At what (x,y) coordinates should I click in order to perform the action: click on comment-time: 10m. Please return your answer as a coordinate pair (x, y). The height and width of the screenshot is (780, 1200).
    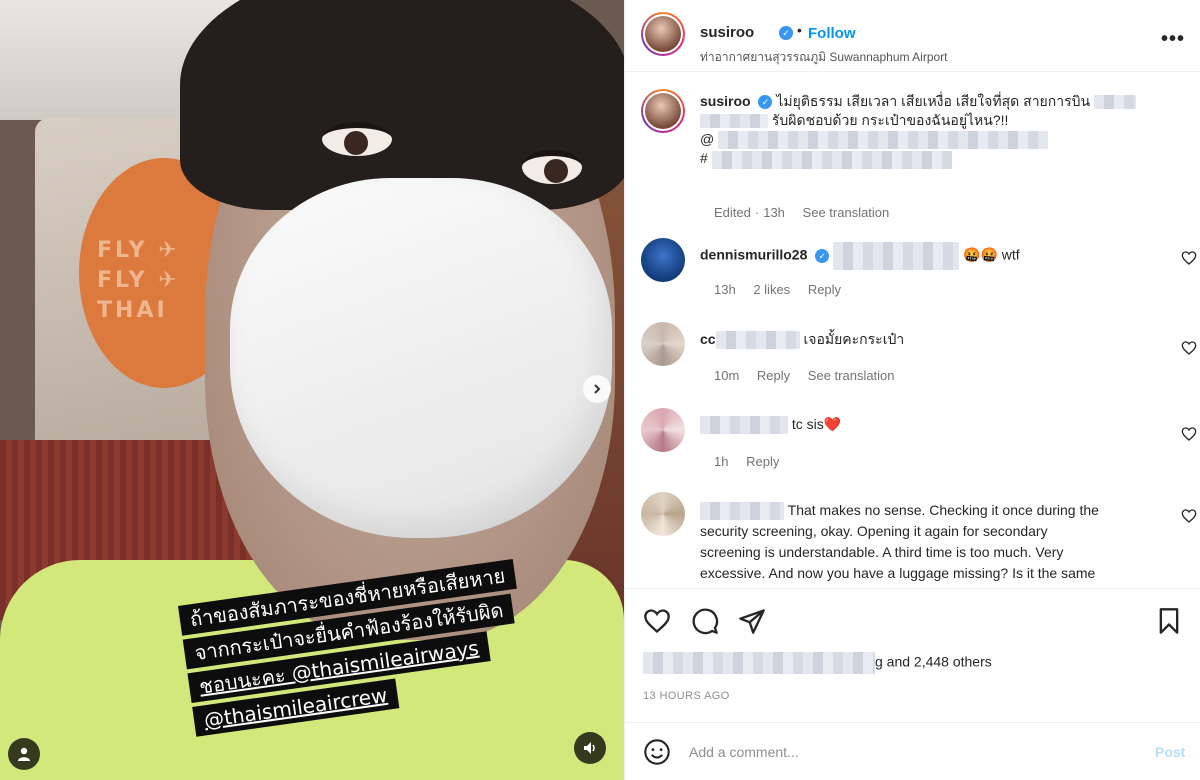
    Looking at the image, I should click on (726, 375).